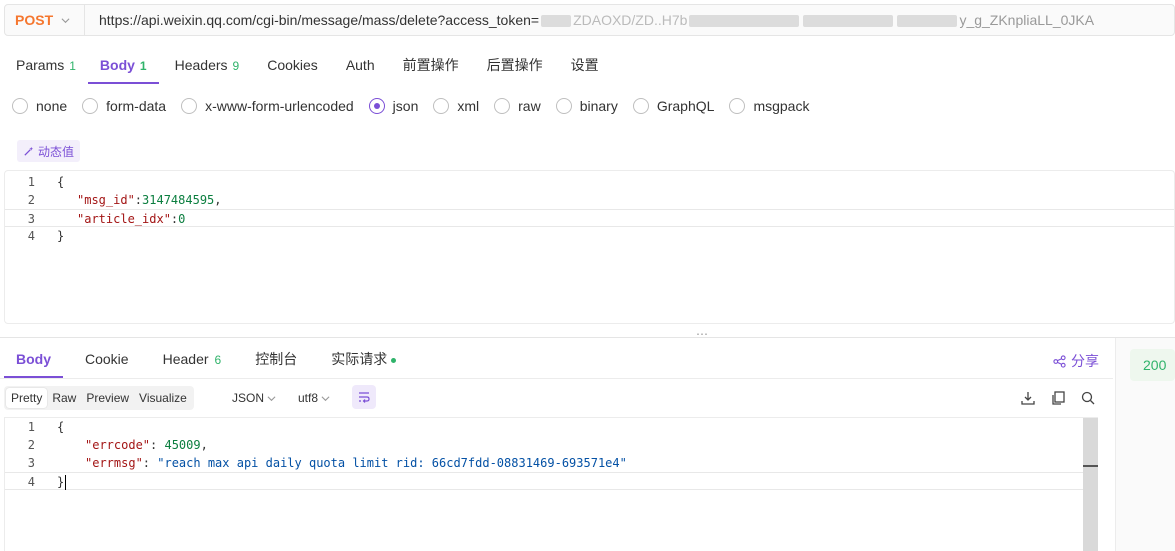 This screenshot has height=551, width=1175. I want to click on tab-label: 前置操作, so click(430, 65).